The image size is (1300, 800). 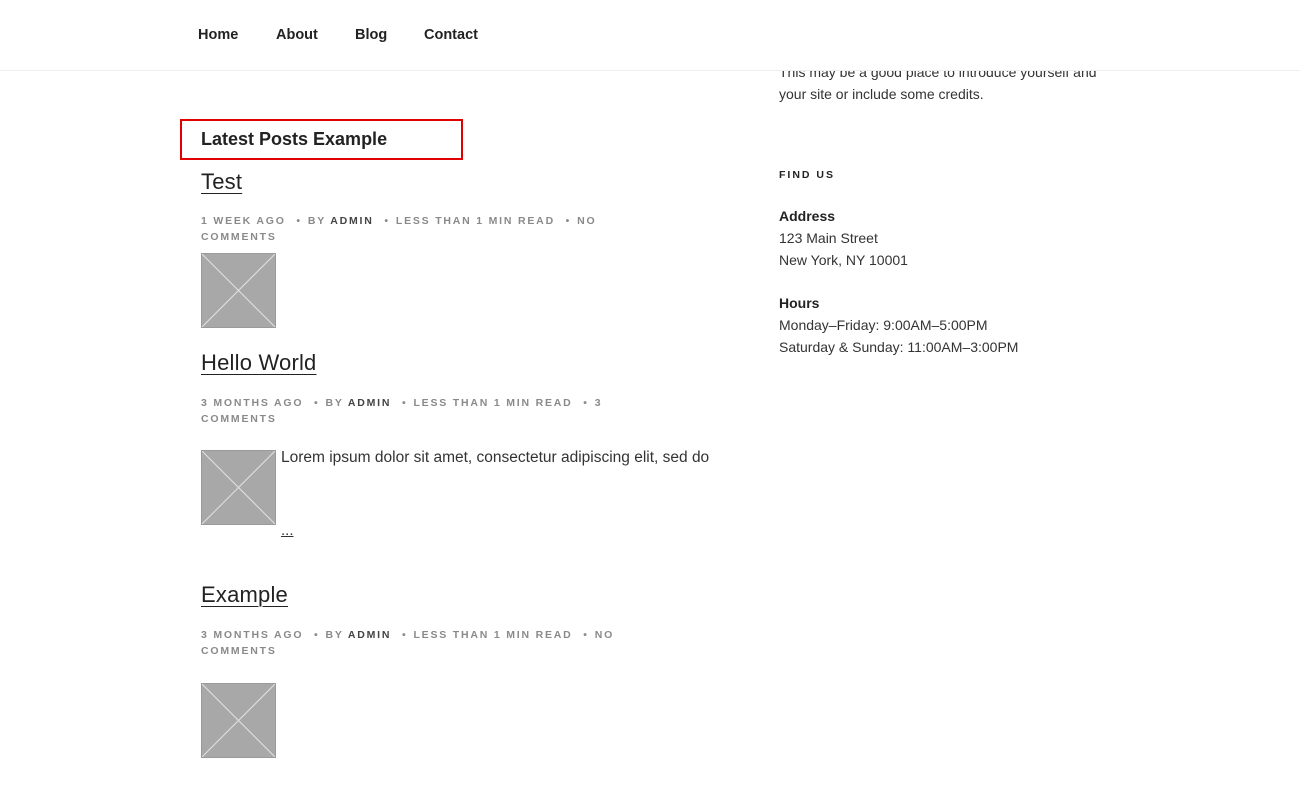 What do you see at coordinates (451, 35) in the screenshot?
I see `nav-contact-link: Contact` at bounding box center [451, 35].